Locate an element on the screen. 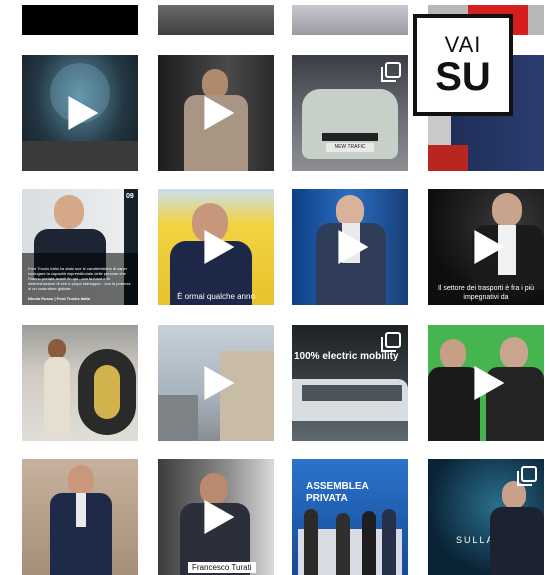  post-badge: 09 is located at coordinates (130, 196).